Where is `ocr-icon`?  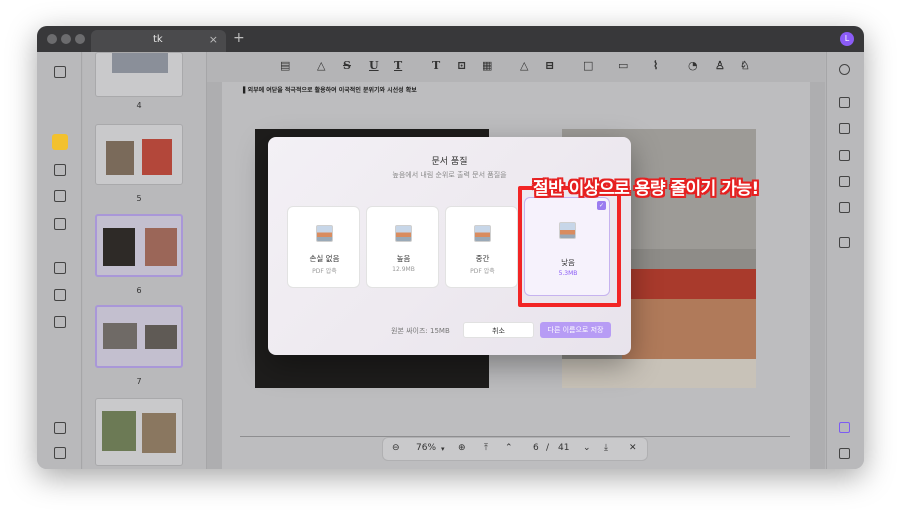
ocr-icon is located at coordinates (844, 102).